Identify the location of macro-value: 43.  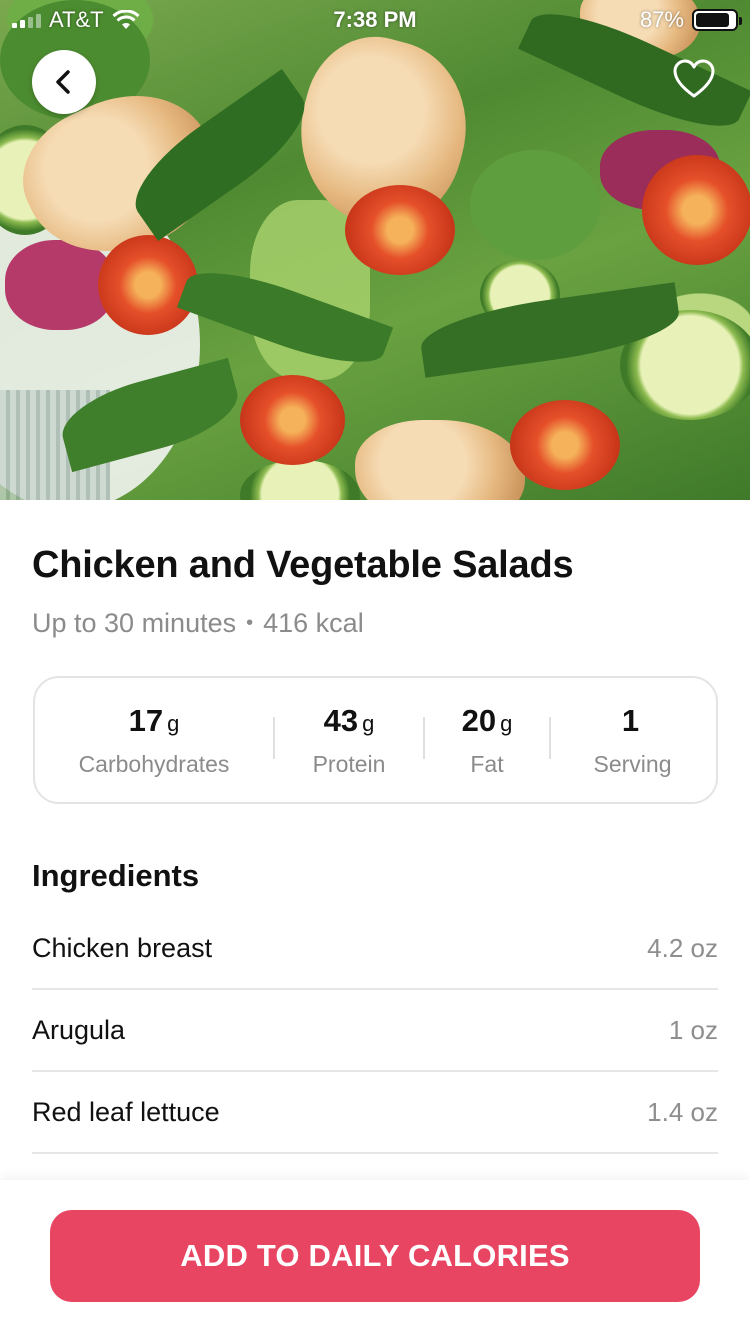
(341, 720).